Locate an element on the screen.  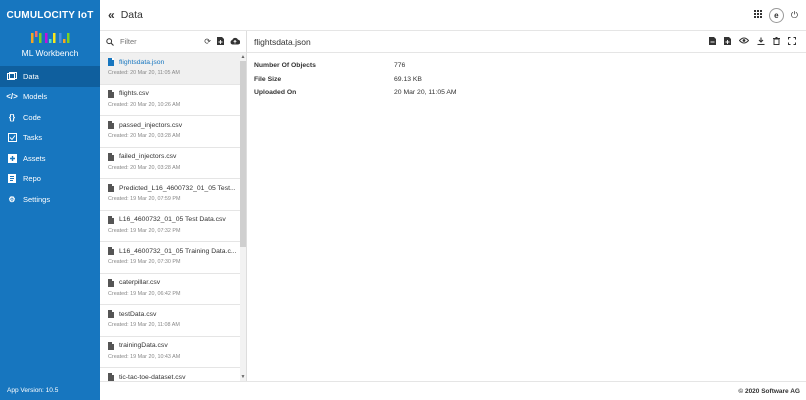
file-name: passed_injectors.csv is located at coordinates (151, 125).